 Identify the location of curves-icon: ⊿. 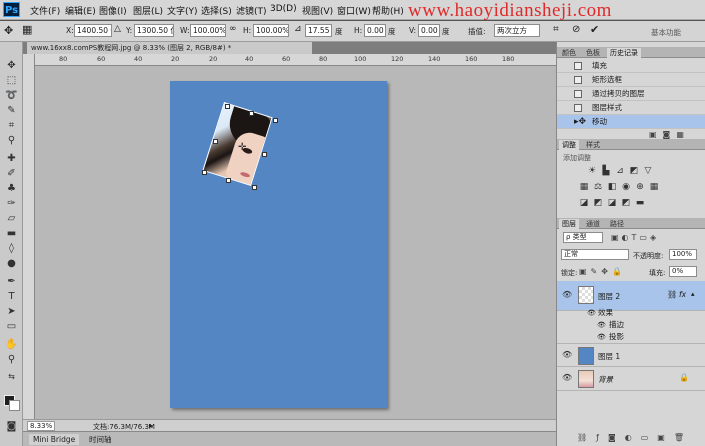
(620, 171).